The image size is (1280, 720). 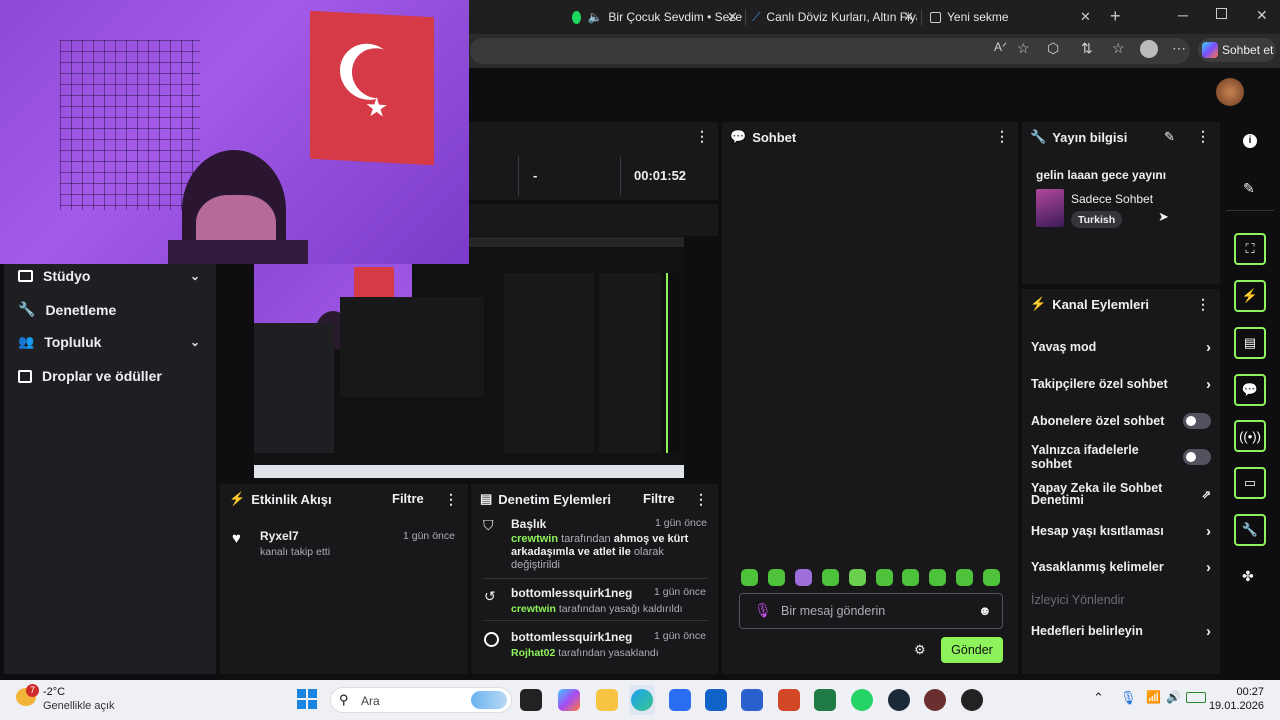 I want to click on obs-icon, so click(x=972, y=700).